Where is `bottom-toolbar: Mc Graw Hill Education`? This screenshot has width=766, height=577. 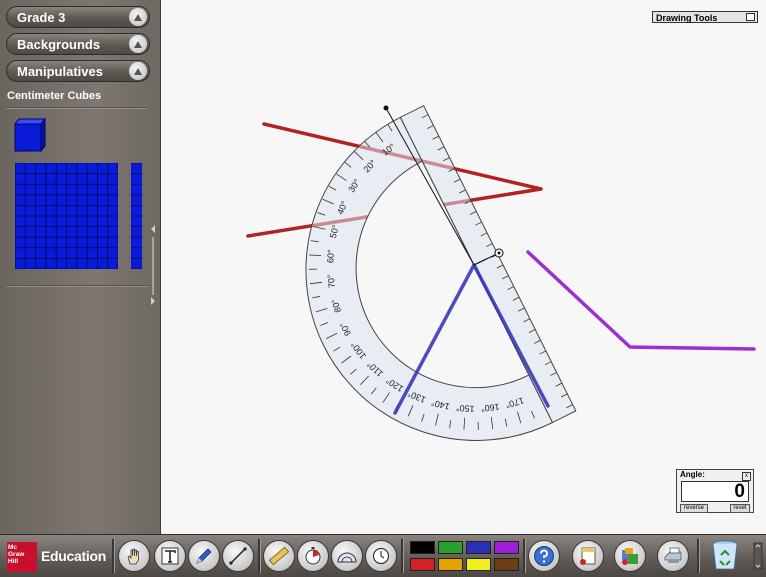
bottom-toolbar: Mc Graw Hill Education is located at coordinates (383, 555).